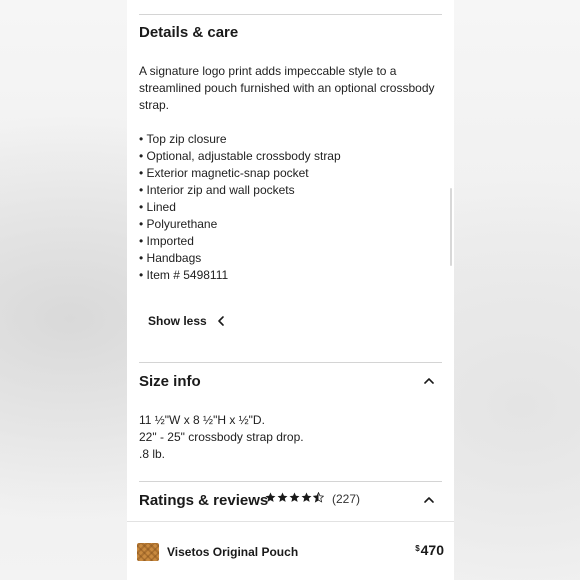 This screenshot has height=580, width=580. I want to click on bullet-item: Interior zip and wall pockets, so click(240, 190).